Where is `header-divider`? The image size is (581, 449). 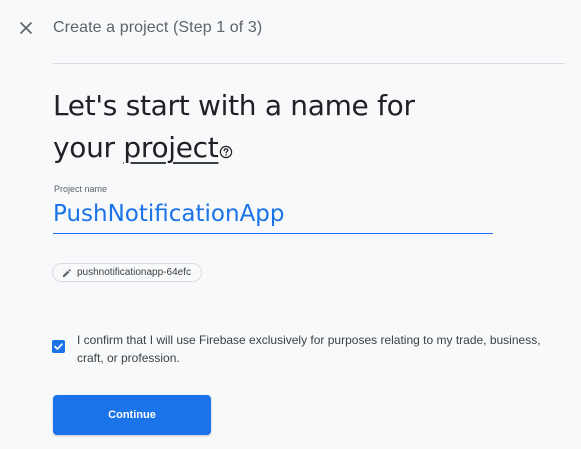
header-divider is located at coordinates (309, 63).